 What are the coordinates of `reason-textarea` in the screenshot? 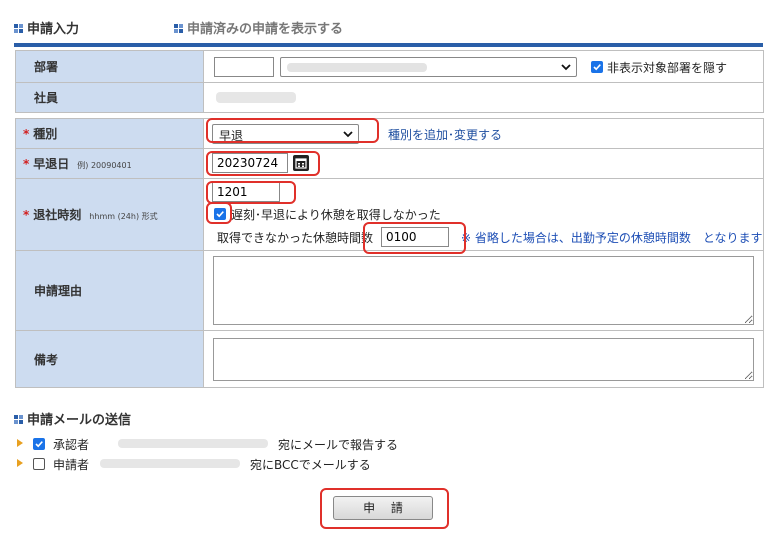 It's located at (483, 290).